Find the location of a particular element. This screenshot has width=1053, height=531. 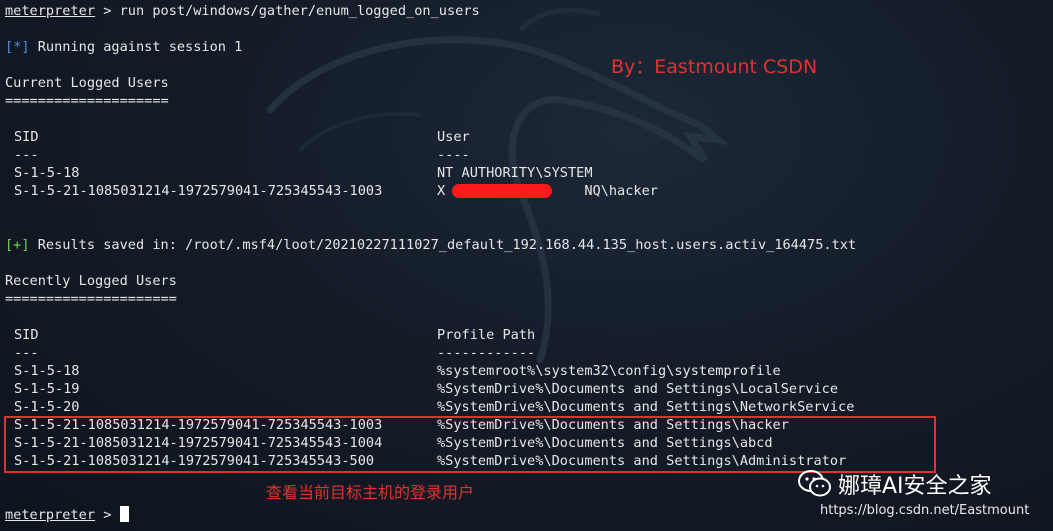

current-header-sid: SID is located at coordinates (26, 137).